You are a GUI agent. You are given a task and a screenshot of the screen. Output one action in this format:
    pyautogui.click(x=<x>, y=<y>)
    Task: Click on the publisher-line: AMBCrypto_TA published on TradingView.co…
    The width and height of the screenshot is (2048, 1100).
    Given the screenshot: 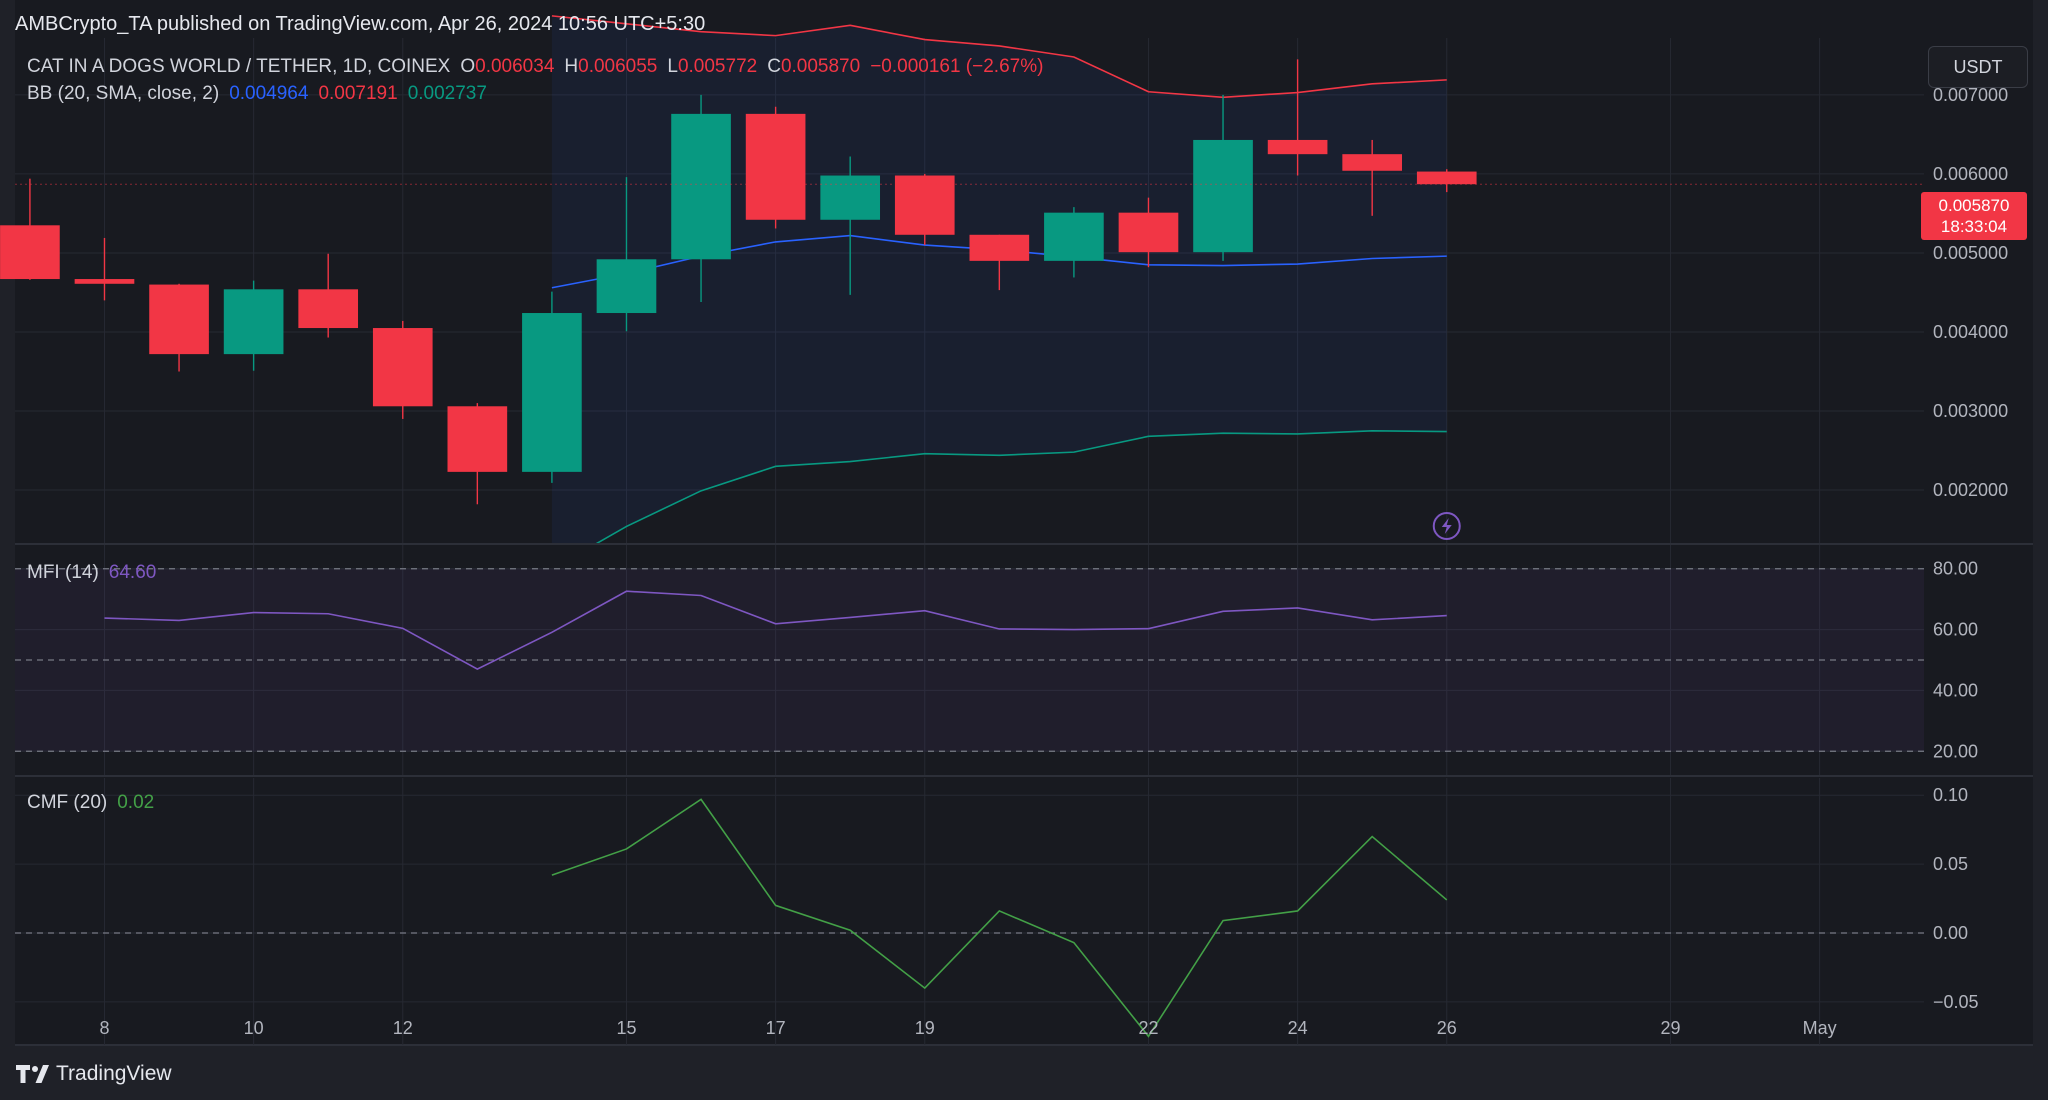 What is the action you would take?
    pyautogui.click(x=360, y=24)
    